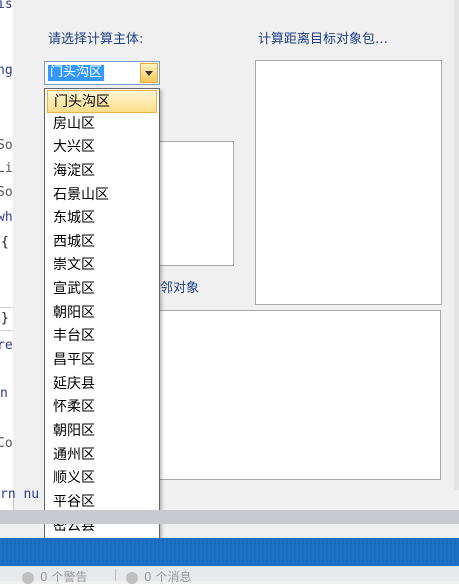 This screenshot has height=584, width=459. What do you see at coordinates (192, 203) in the screenshot?
I see `subject-list` at bounding box center [192, 203].